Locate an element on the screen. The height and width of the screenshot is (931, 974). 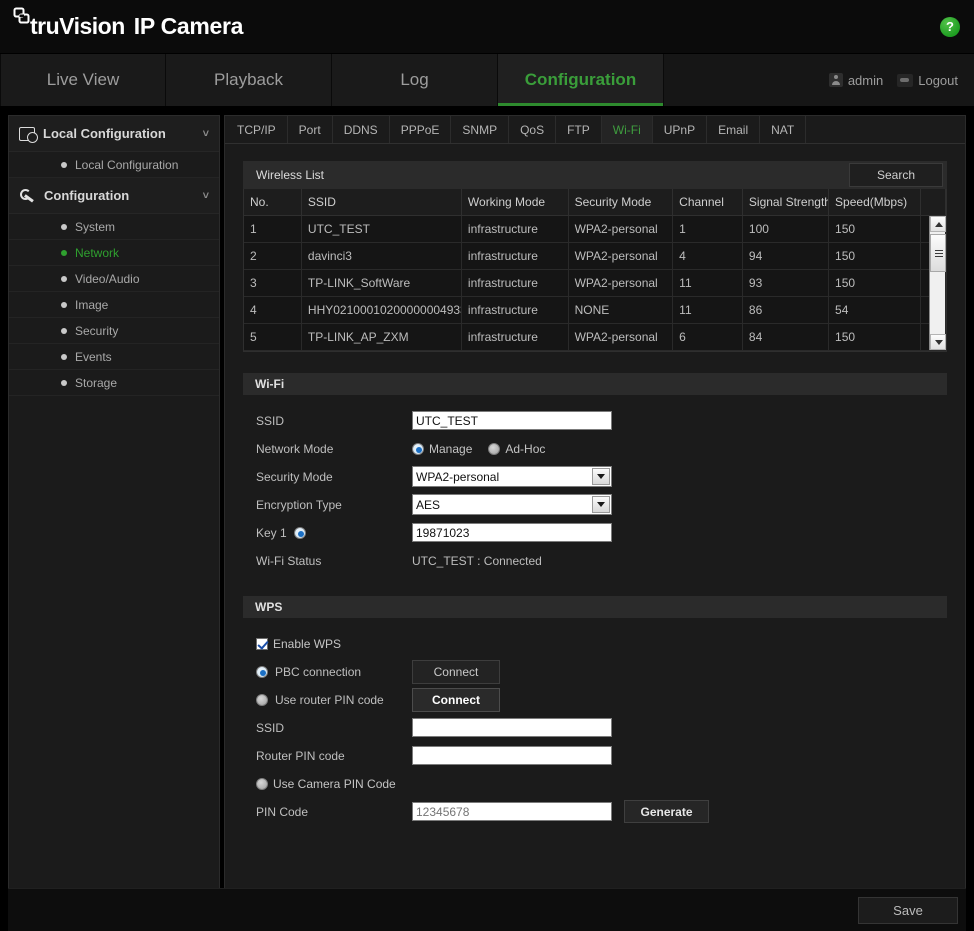
field-row-wps-ssid: SSID is located at coordinates (595, 728).